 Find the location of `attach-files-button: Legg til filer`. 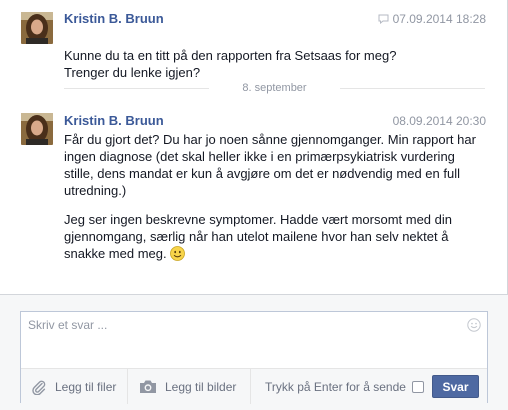

attach-files-button: Legg til filer is located at coordinates (73, 386).